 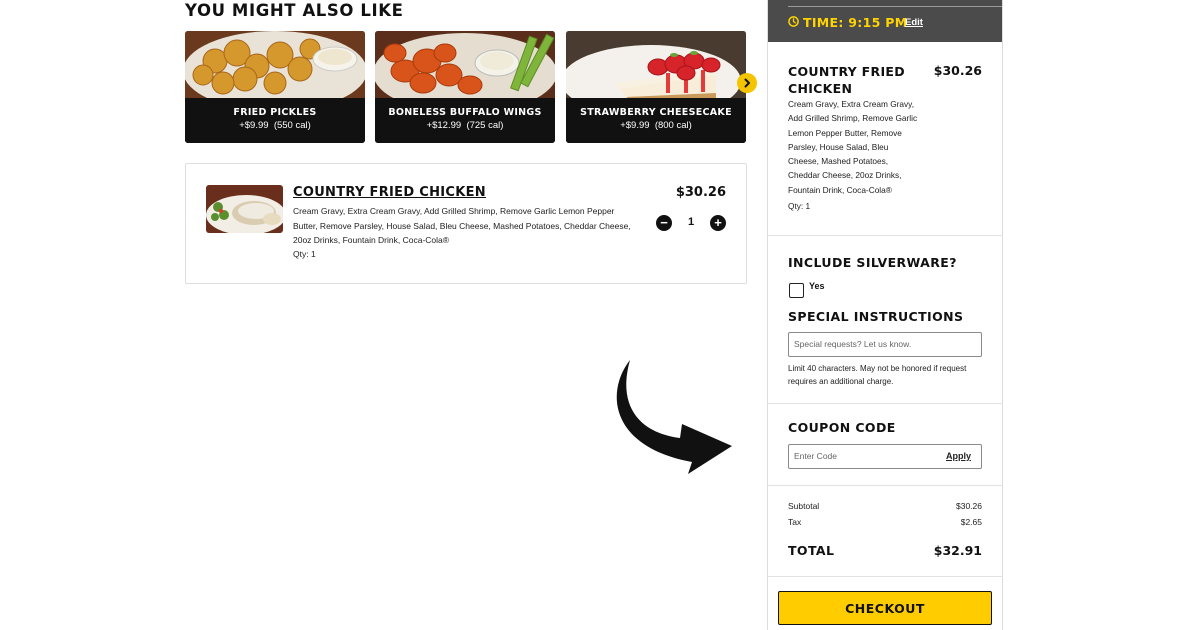 I want to click on pickup-time-bar: TIME: 9:15 PM Edit, so click(x=885, y=21).